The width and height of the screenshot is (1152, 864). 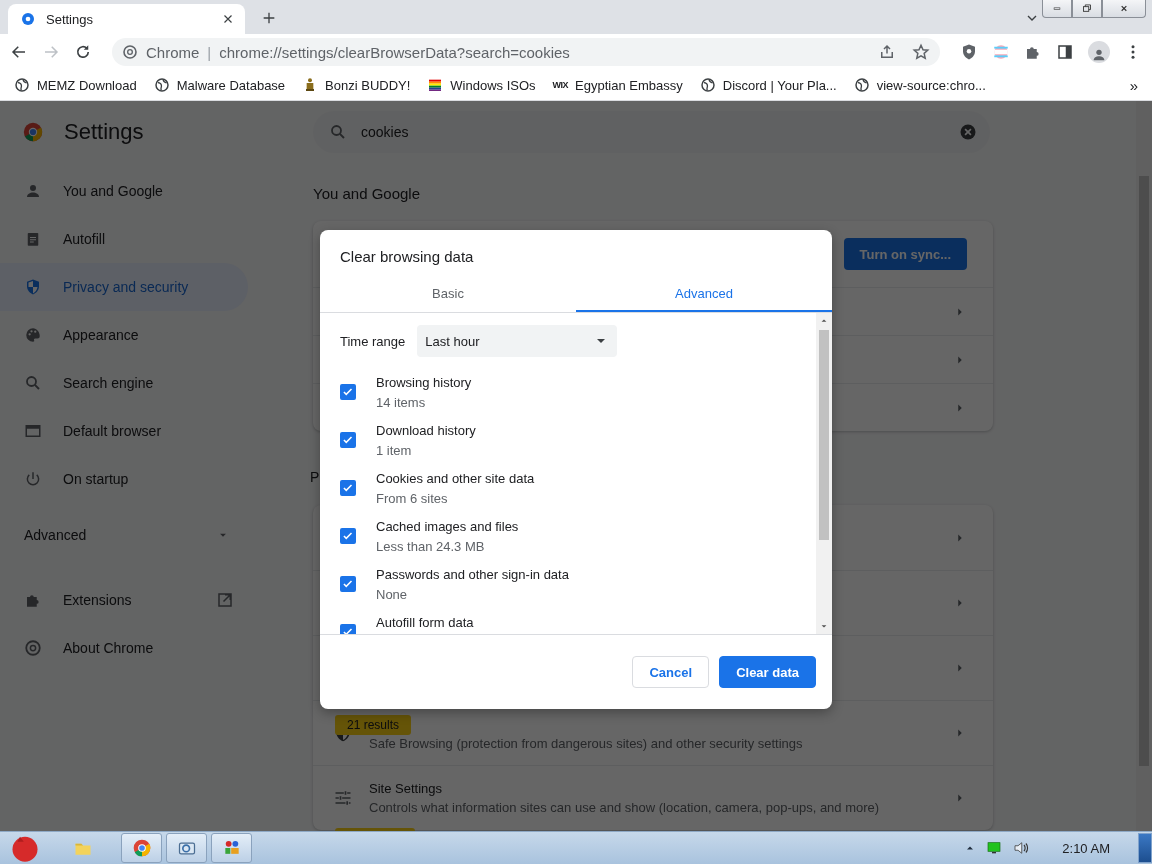 I want to click on bookmark: MEMZ Download, so click(x=75, y=85).